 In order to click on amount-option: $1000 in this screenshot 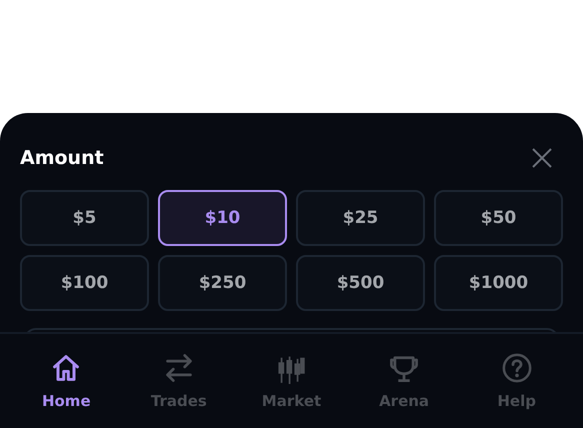, I will do `click(498, 283)`.